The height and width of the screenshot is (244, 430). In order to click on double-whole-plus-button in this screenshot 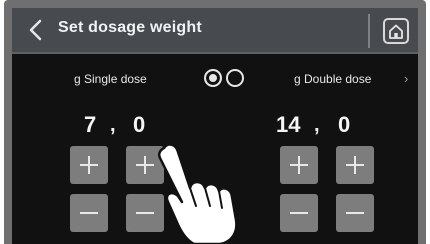, I will do `click(299, 165)`.